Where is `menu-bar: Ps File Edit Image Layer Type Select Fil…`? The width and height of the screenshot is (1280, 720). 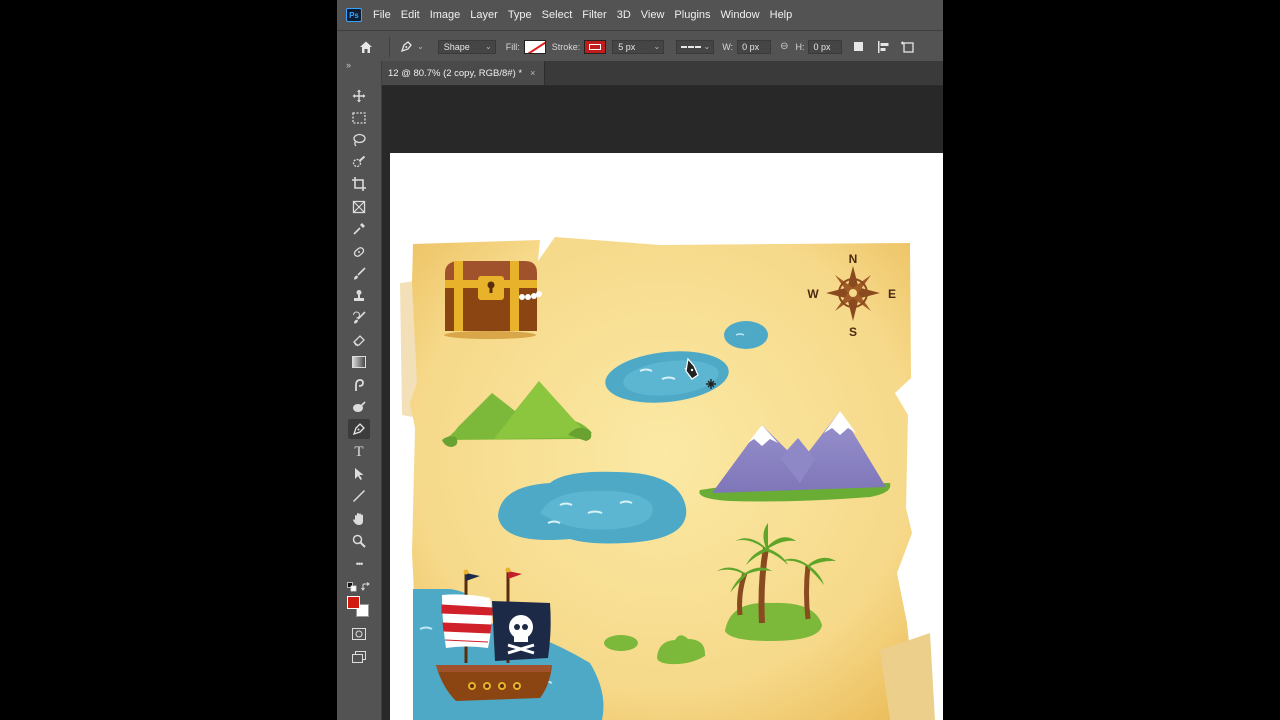
menu-bar: Ps File Edit Image Layer Type Select Fil… is located at coordinates (640, 15).